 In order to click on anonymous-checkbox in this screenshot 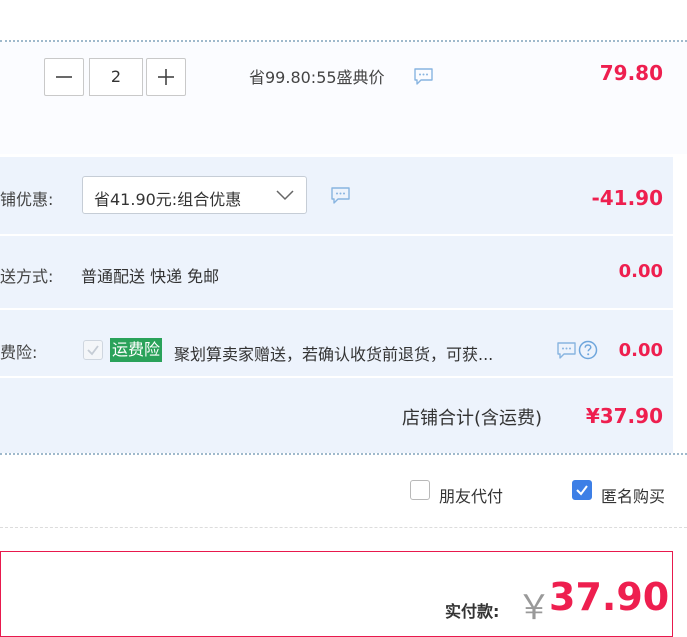, I will do `click(582, 490)`.